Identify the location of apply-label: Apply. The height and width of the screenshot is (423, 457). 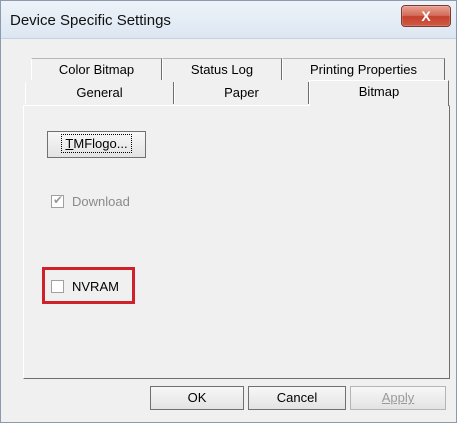
(398, 397).